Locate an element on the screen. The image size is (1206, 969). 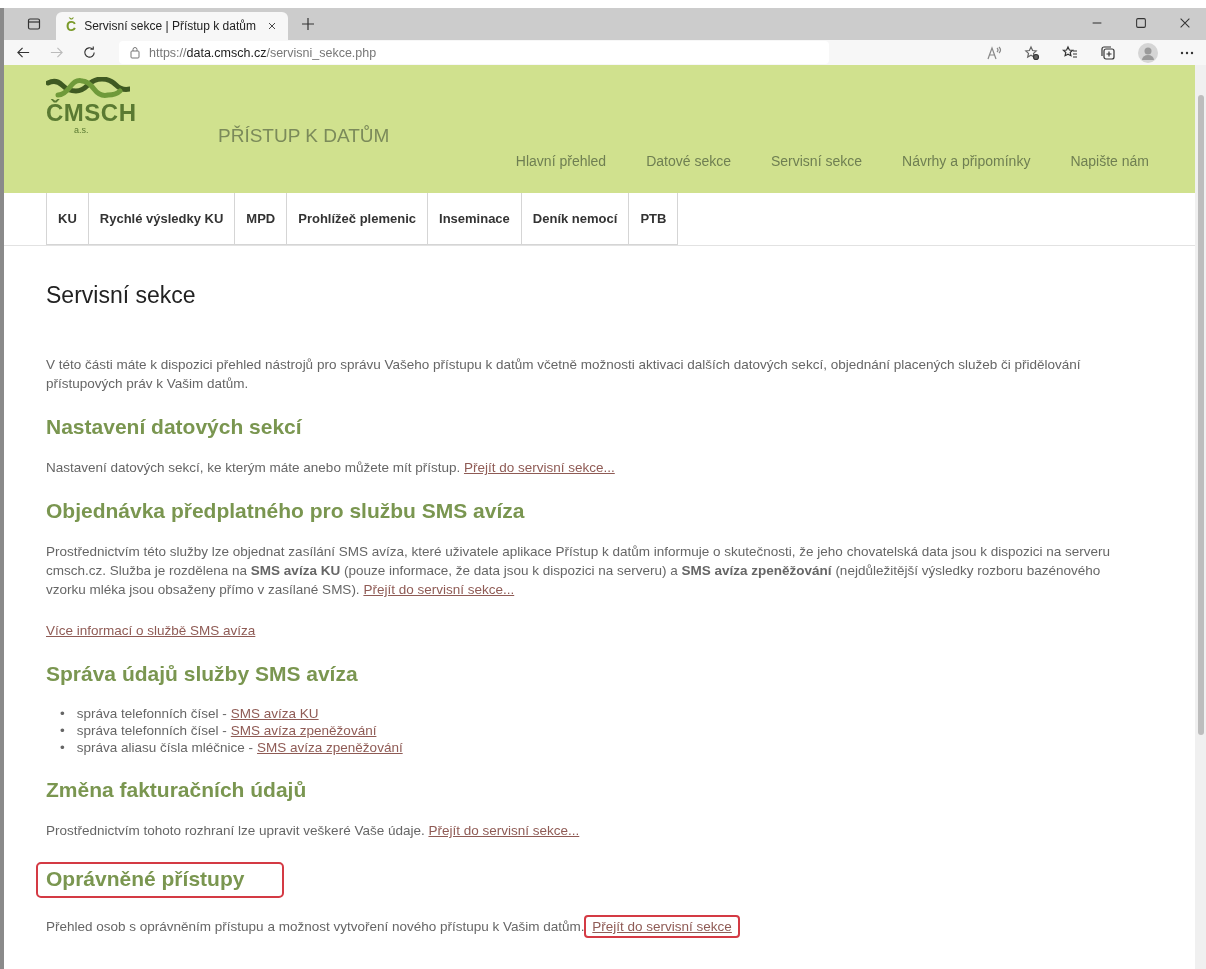
nav-link: Datové sekce is located at coordinates (688, 161).